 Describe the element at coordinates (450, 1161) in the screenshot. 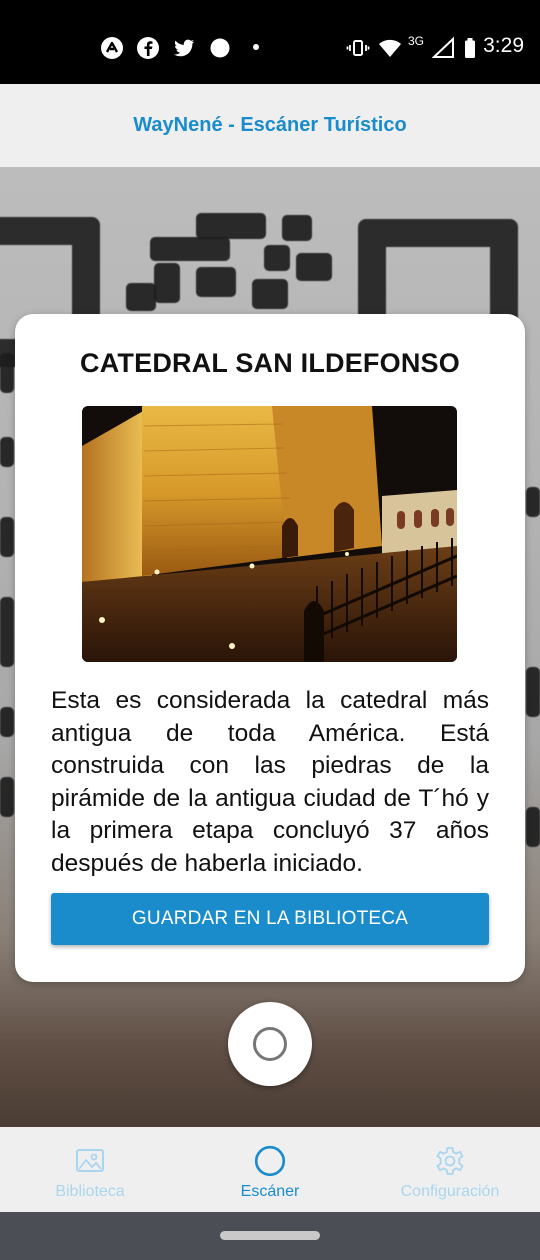

I see `gear-icon` at that location.